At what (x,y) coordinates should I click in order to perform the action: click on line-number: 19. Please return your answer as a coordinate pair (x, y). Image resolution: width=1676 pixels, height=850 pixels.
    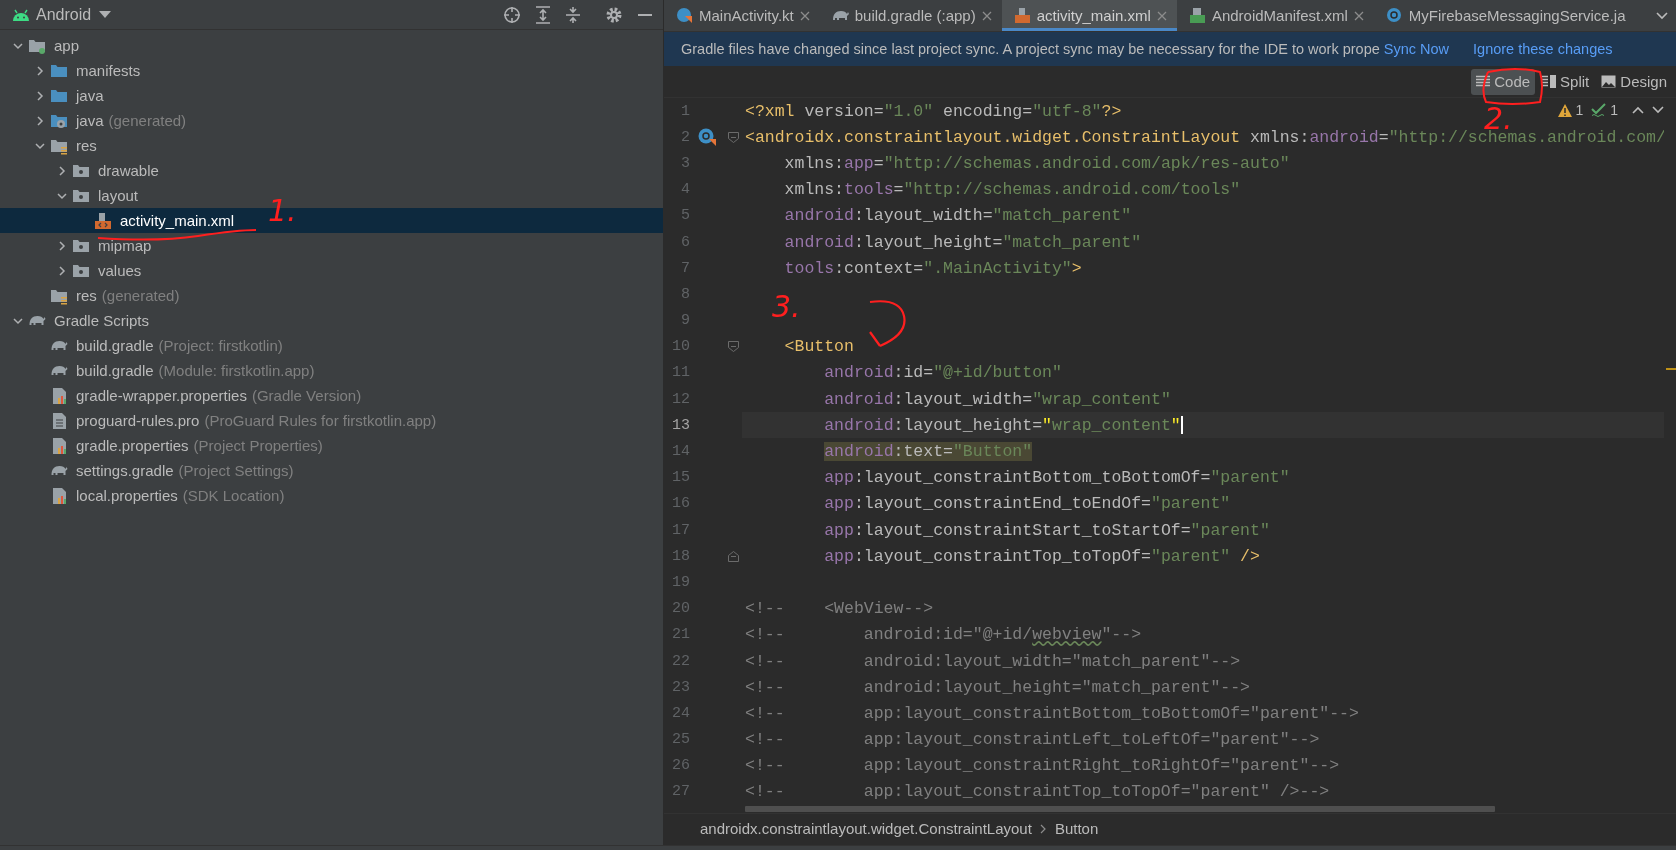
    Looking at the image, I should click on (680, 582).